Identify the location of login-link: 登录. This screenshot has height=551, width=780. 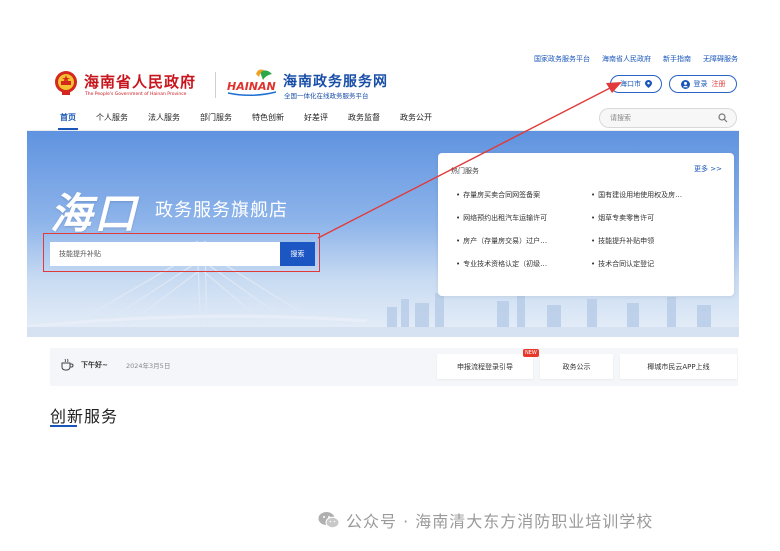
(701, 84).